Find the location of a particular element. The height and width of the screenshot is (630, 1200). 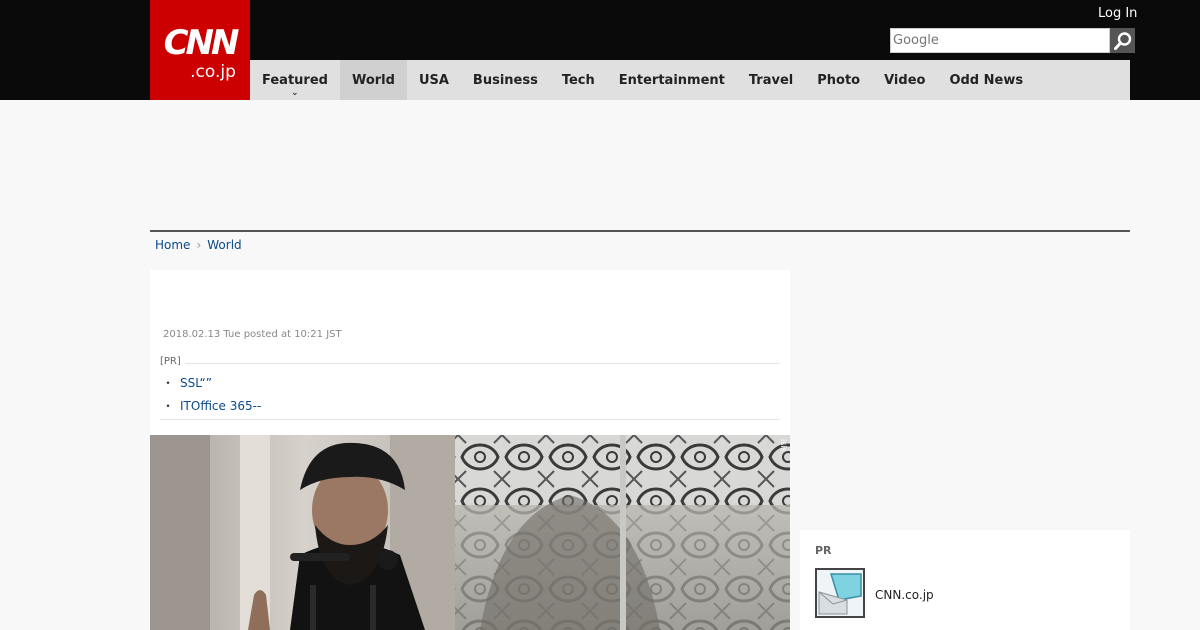

nav-item-label: Travel is located at coordinates (771, 80).